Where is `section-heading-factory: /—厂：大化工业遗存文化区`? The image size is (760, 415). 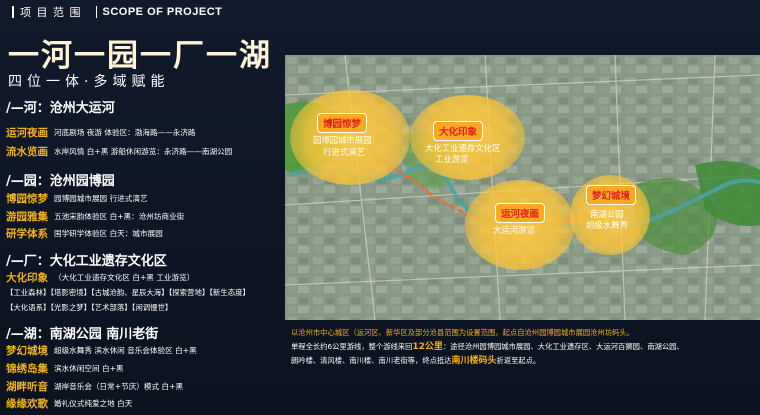
section-heading-factory: /—厂：大化工业遗存文化区 is located at coordinates (86, 261).